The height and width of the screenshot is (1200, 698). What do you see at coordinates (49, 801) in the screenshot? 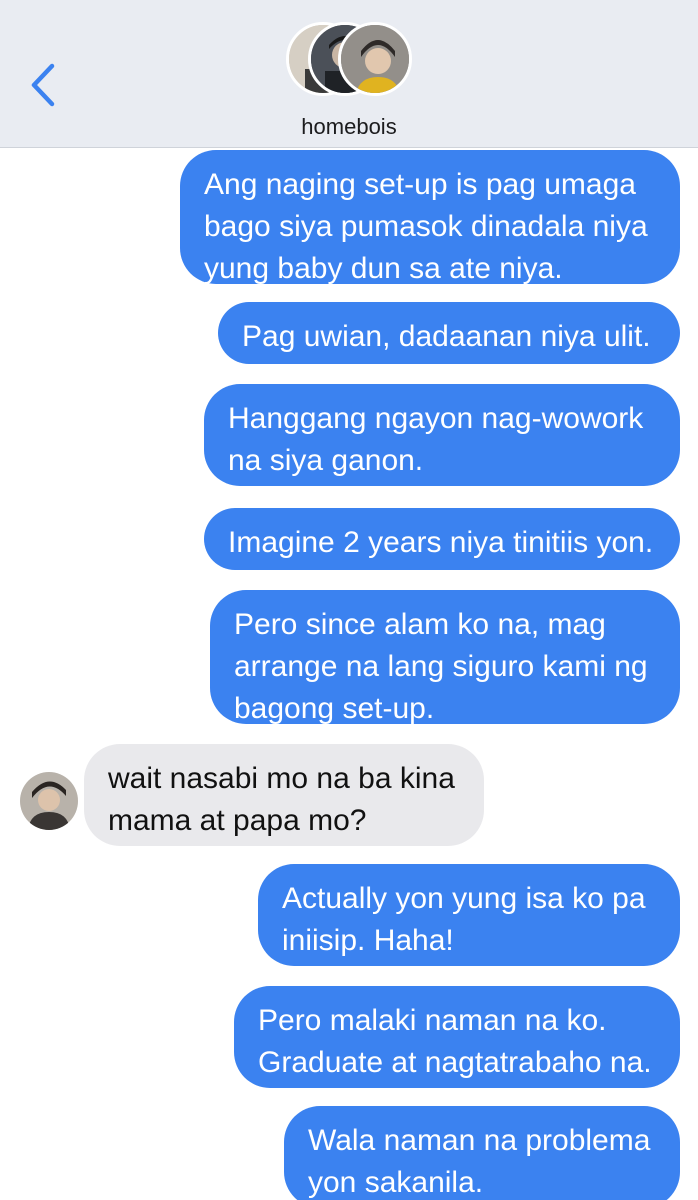
I see `sender-avatar` at bounding box center [49, 801].